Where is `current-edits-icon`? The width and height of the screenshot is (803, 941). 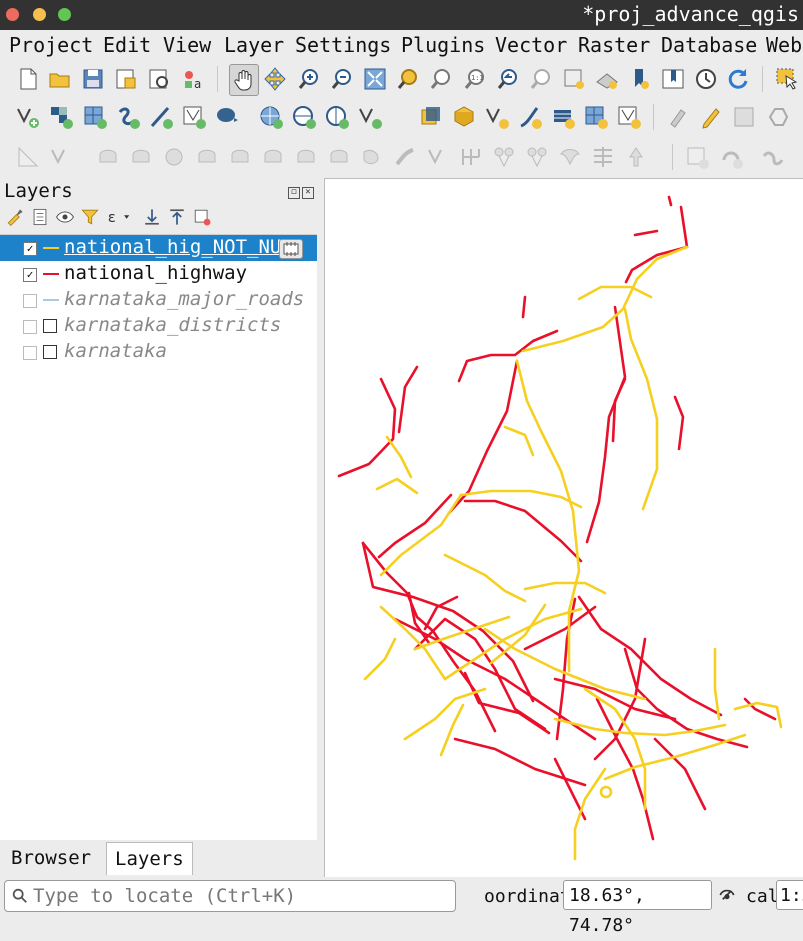
current-edits-icon is located at coordinates (678, 117).